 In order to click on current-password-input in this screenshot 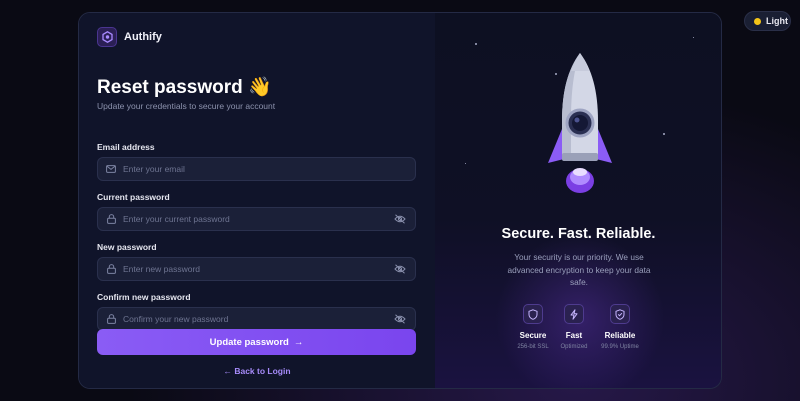, I will do `click(254, 219)`.